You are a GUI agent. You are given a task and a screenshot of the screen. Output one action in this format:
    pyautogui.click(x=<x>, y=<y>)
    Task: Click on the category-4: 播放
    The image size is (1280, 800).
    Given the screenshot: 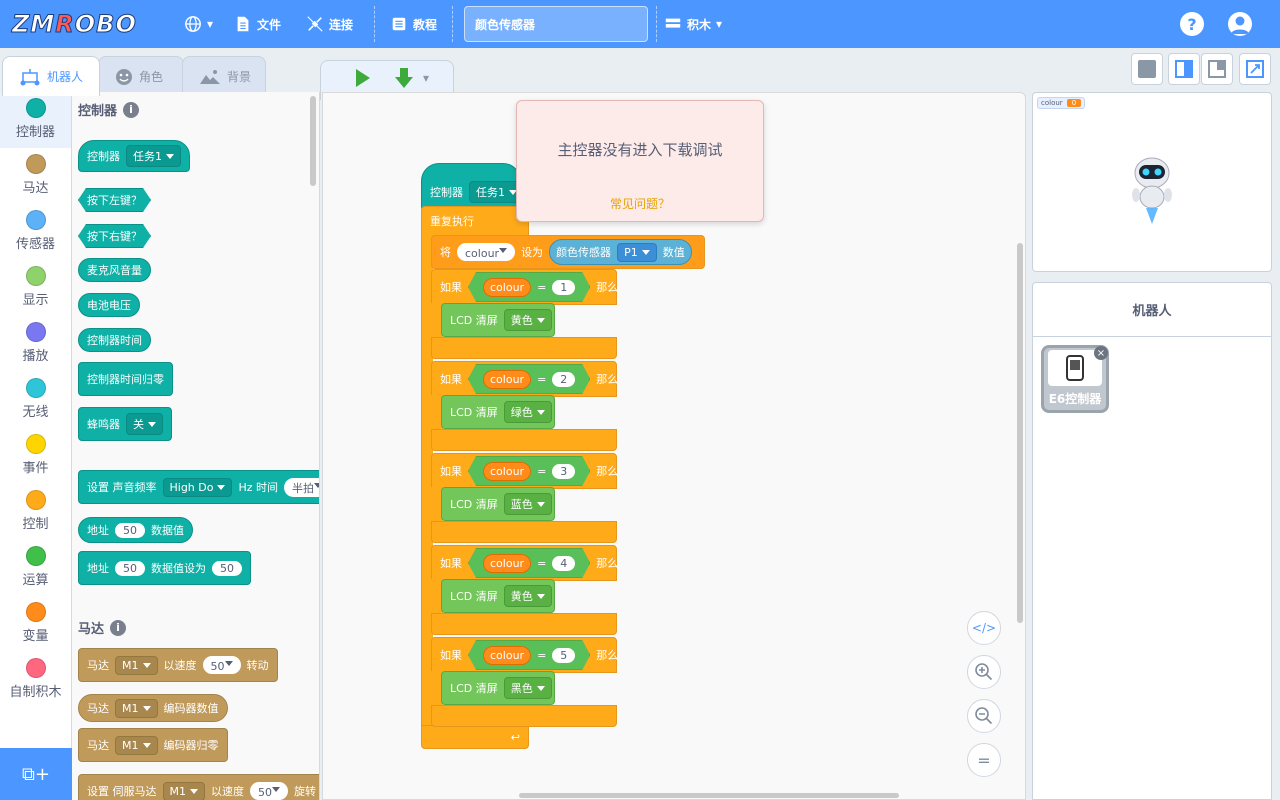 What is the action you would take?
    pyautogui.click(x=35, y=344)
    